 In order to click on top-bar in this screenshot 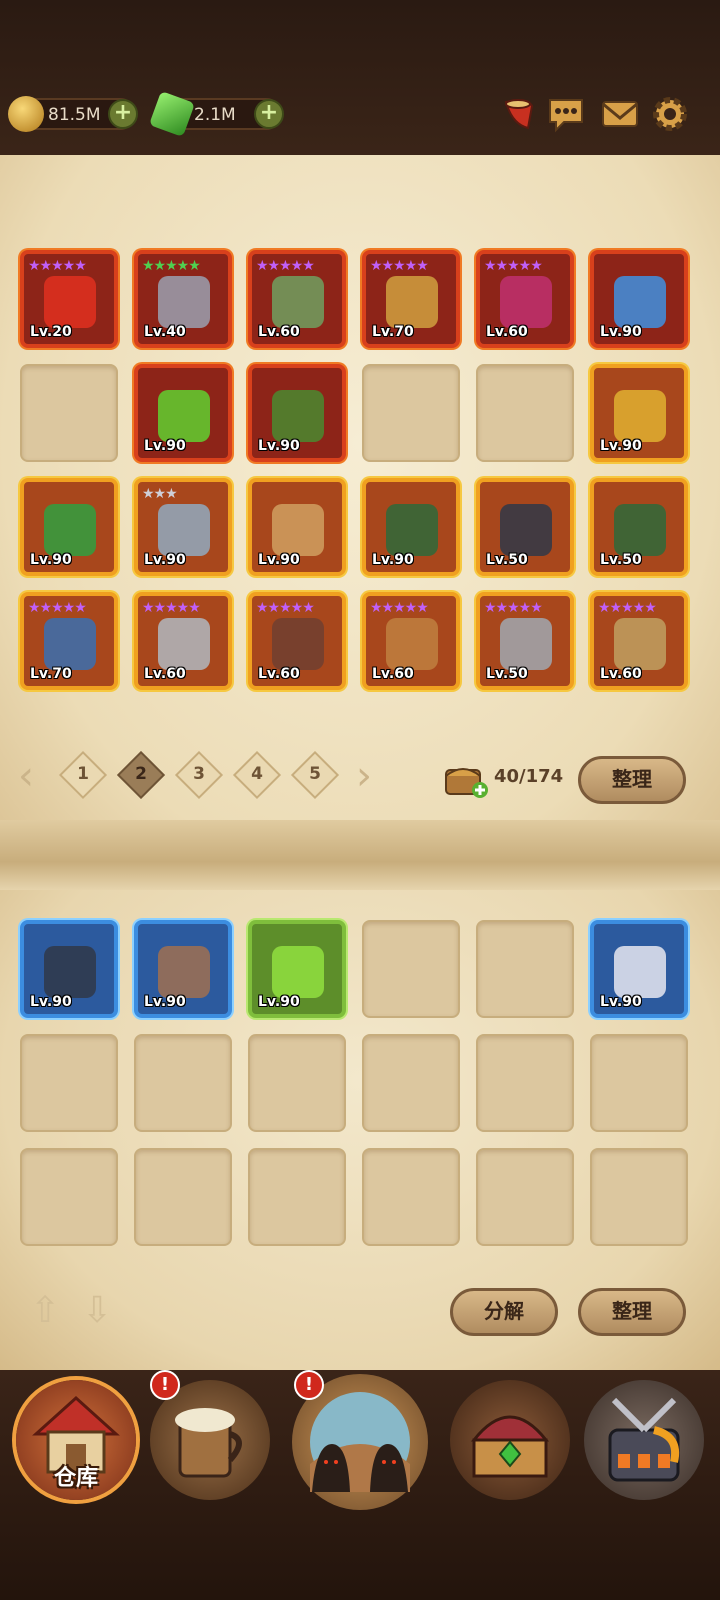, I will do `click(360, 80)`.